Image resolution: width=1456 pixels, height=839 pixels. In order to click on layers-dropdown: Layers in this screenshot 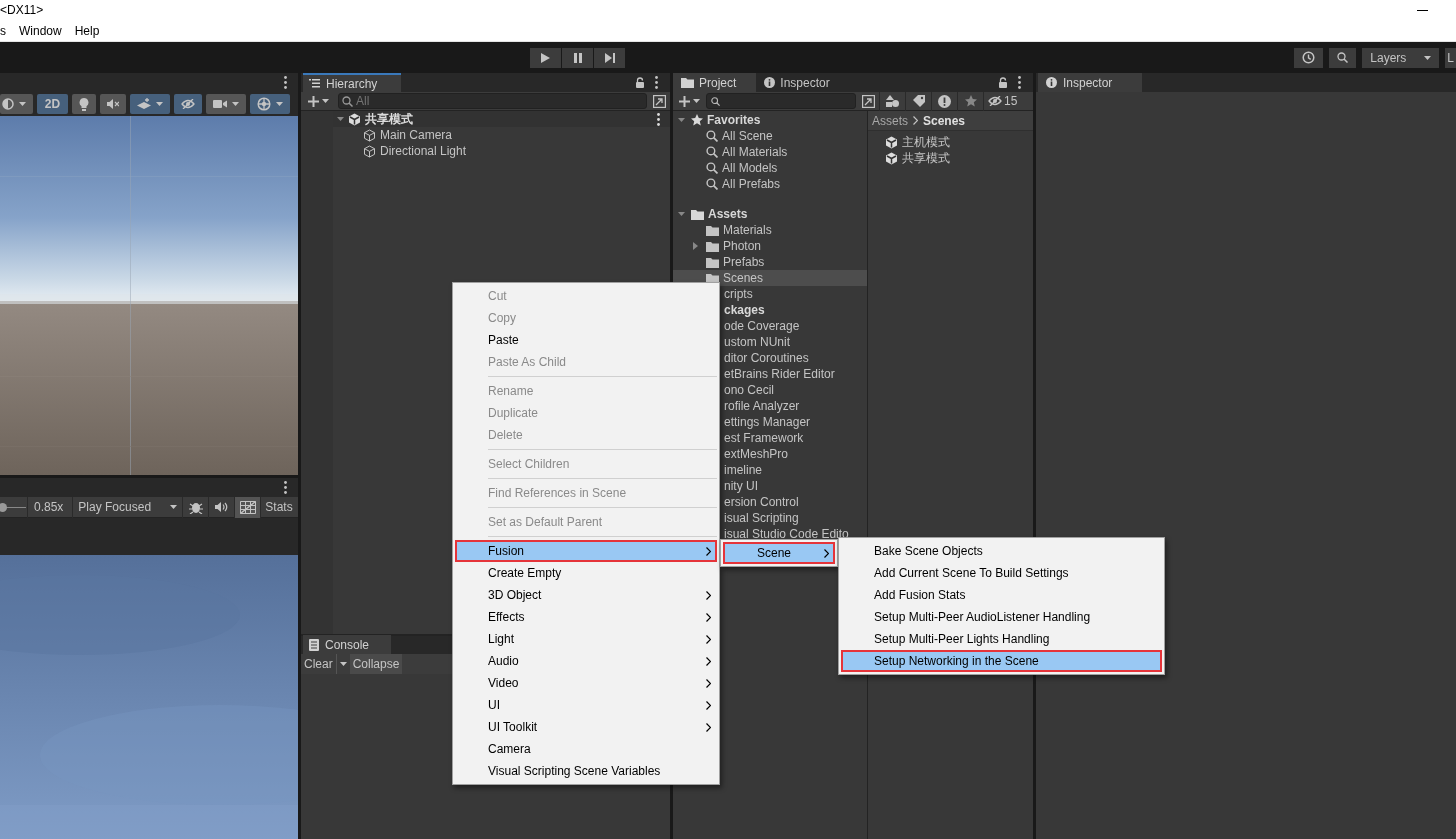, I will do `click(1401, 57)`.